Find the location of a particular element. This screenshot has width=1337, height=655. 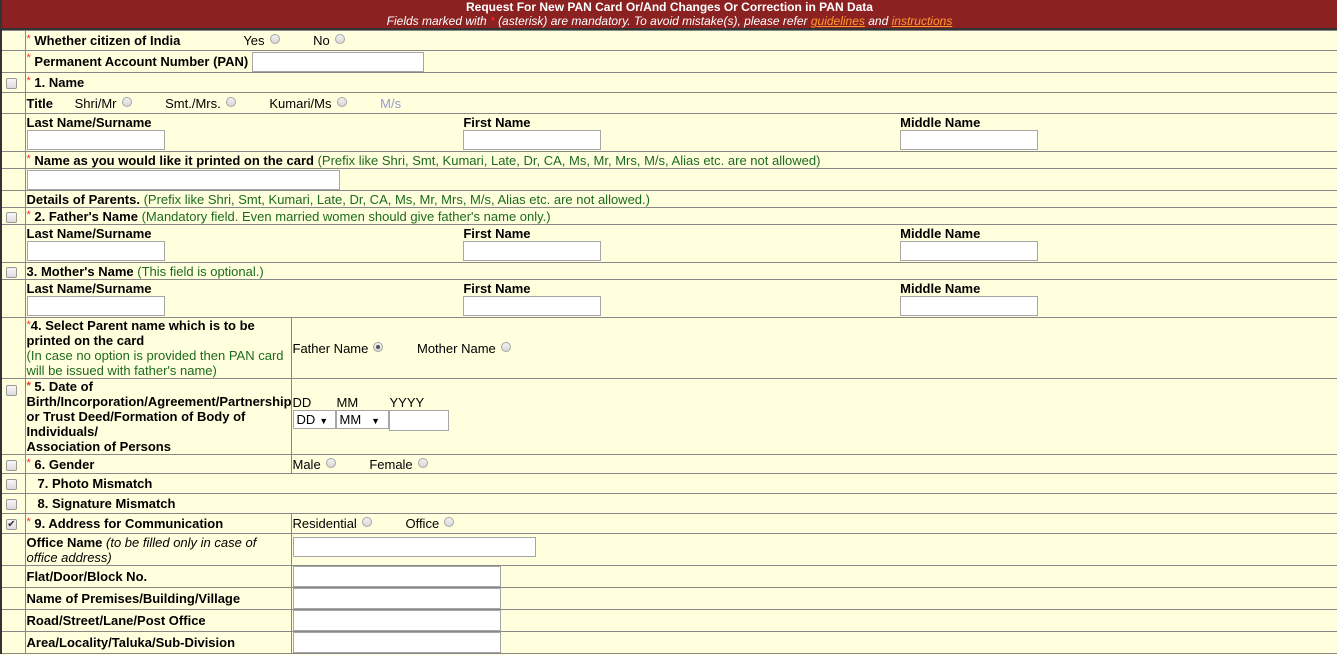

road-input is located at coordinates (396, 620).